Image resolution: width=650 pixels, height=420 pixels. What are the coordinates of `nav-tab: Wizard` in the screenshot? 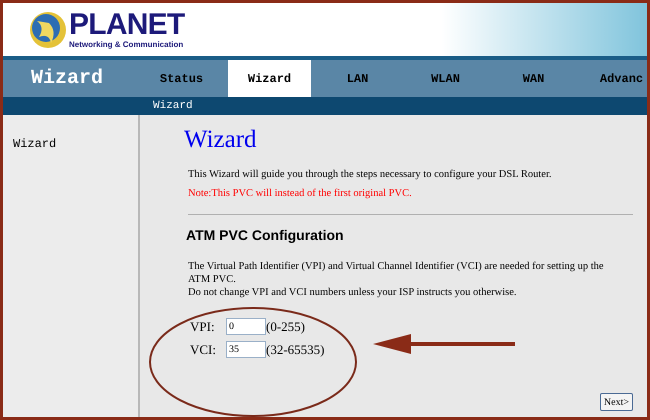 It's located at (269, 78).